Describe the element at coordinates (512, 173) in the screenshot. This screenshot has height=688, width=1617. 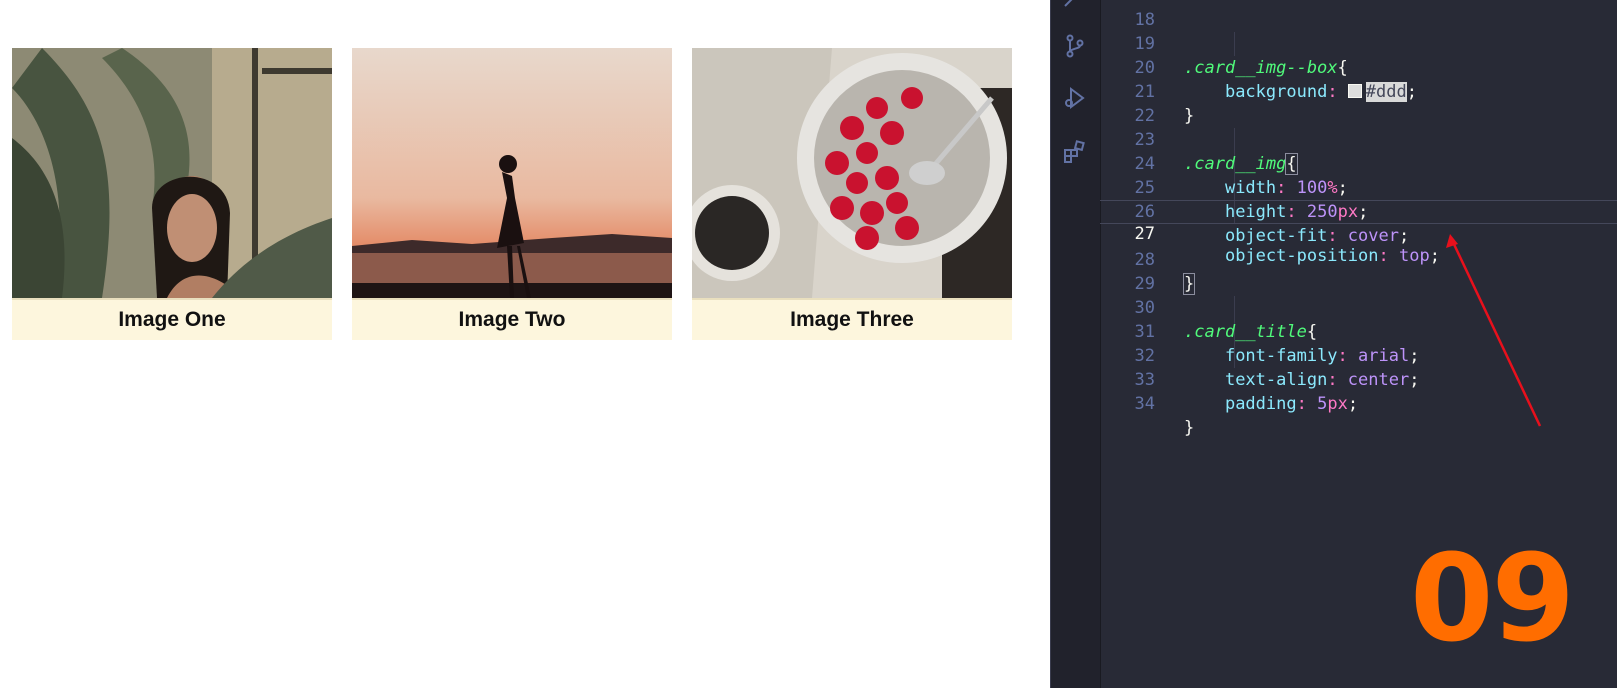
I see `card-image-silhouette-sunset` at that location.